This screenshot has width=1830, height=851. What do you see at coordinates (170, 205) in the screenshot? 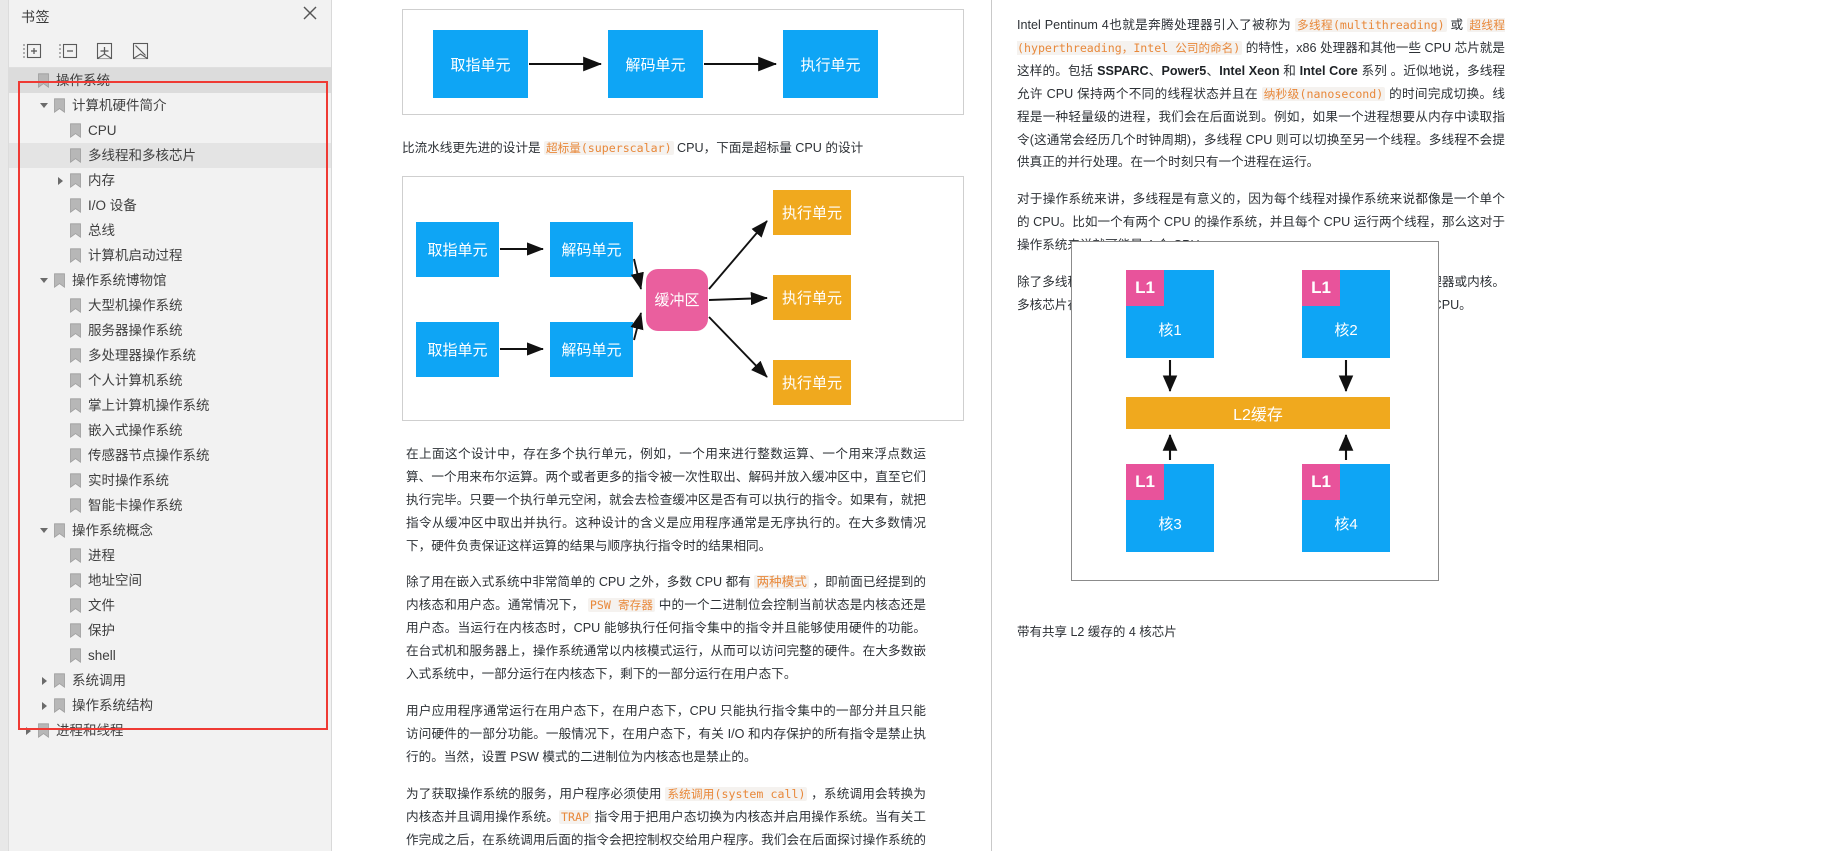
I see `bookmark-item-5: I/O 设备` at bounding box center [170, 205].